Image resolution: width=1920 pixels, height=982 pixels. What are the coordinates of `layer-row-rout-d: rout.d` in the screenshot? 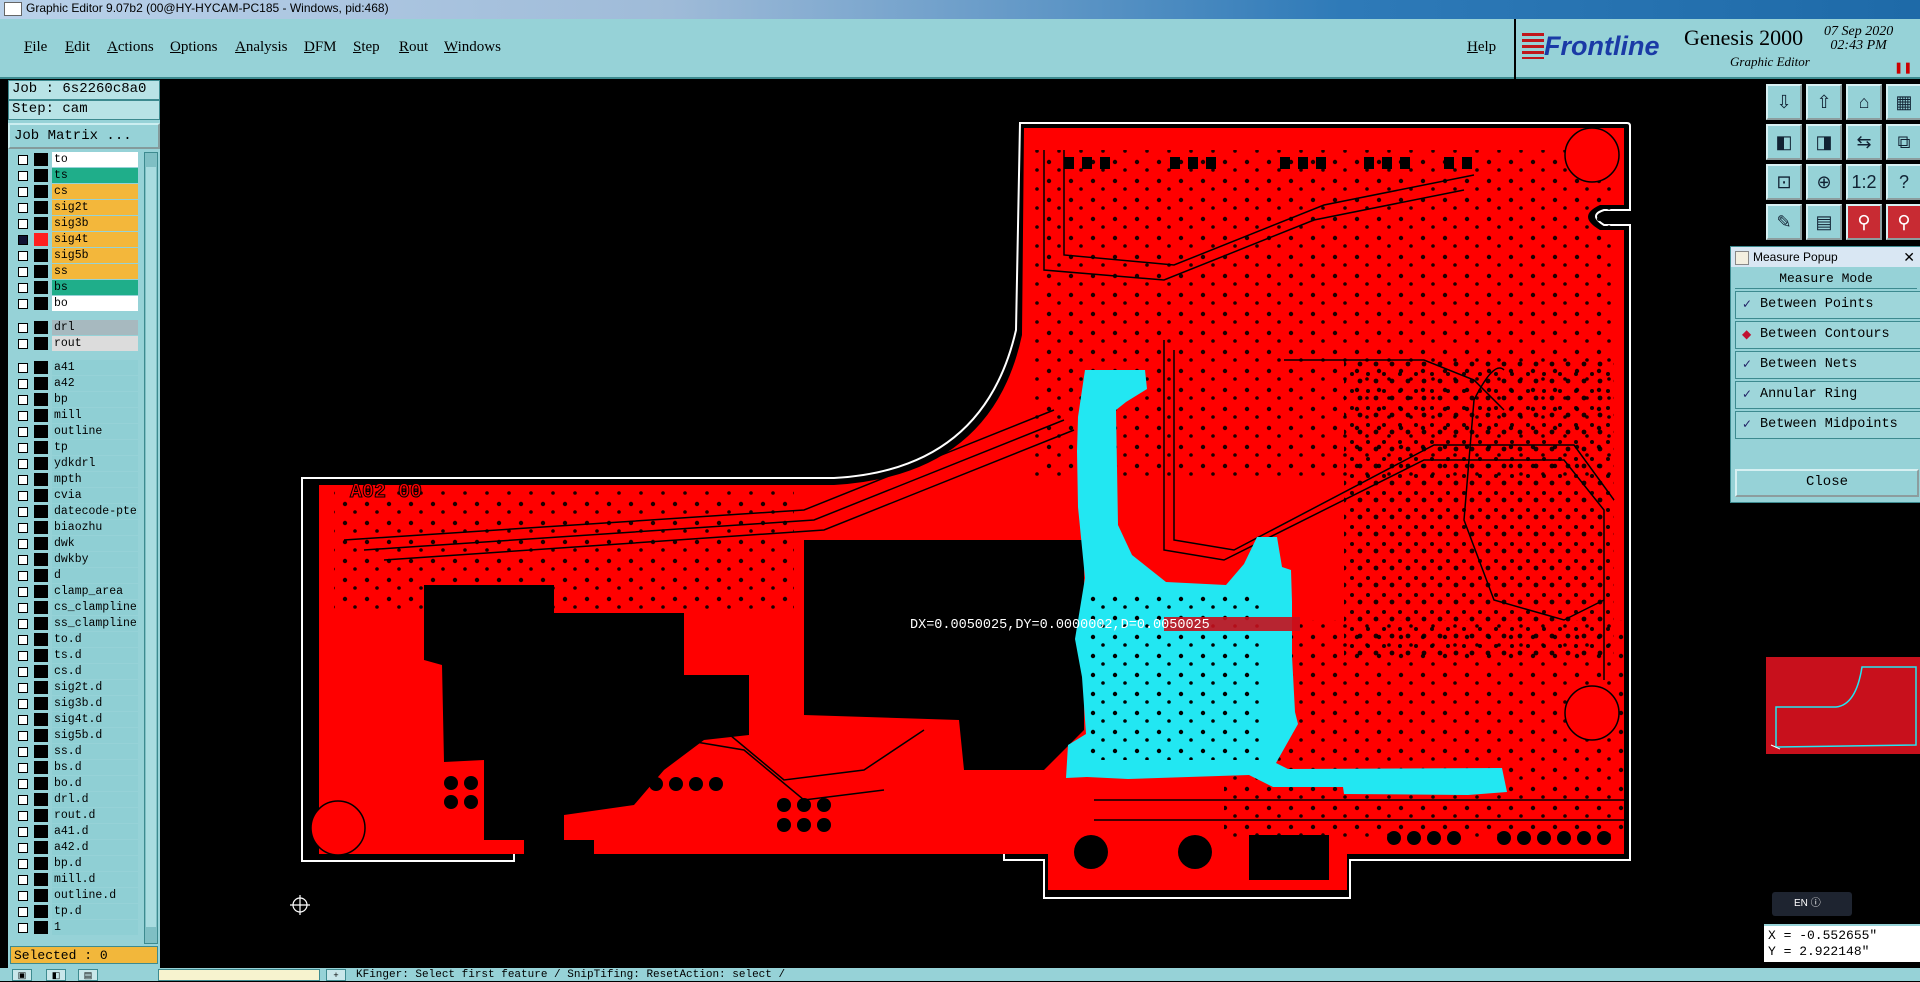 It's located at (76, 816).